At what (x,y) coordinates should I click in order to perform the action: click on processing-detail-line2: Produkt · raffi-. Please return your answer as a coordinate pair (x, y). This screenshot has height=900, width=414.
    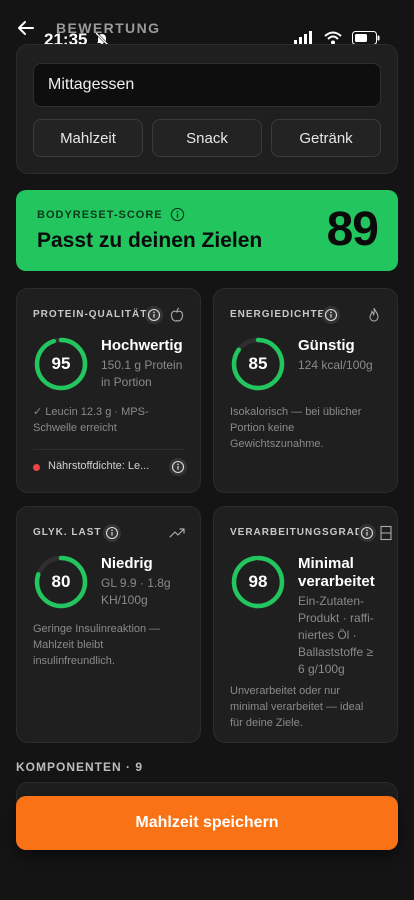
    Looking at the image, I should click on (336, 618).